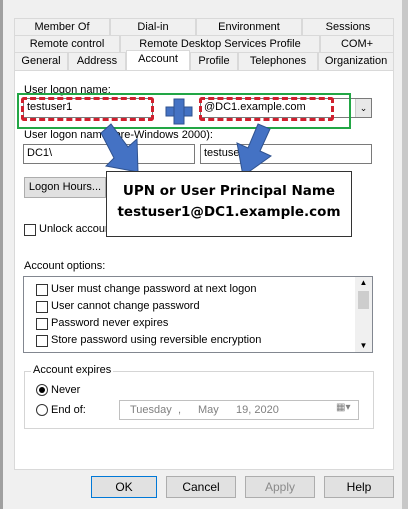 The width and height of the screenshot is (408, 509). What do you see at coordinates (119, 148) in the screenshot?
I see `arrow-left-icon` at bounding box center [119, 148].